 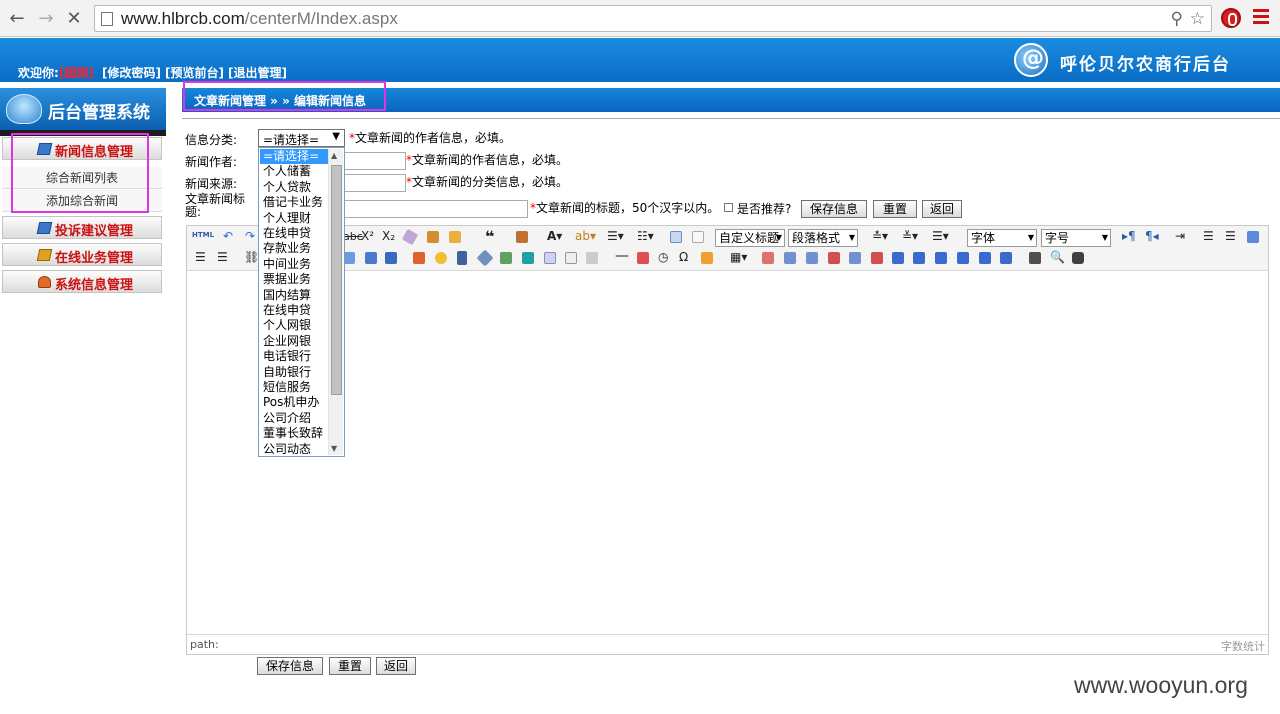 I want to click on ltr-icon: ▸¶, so click(x=1129, y=236).